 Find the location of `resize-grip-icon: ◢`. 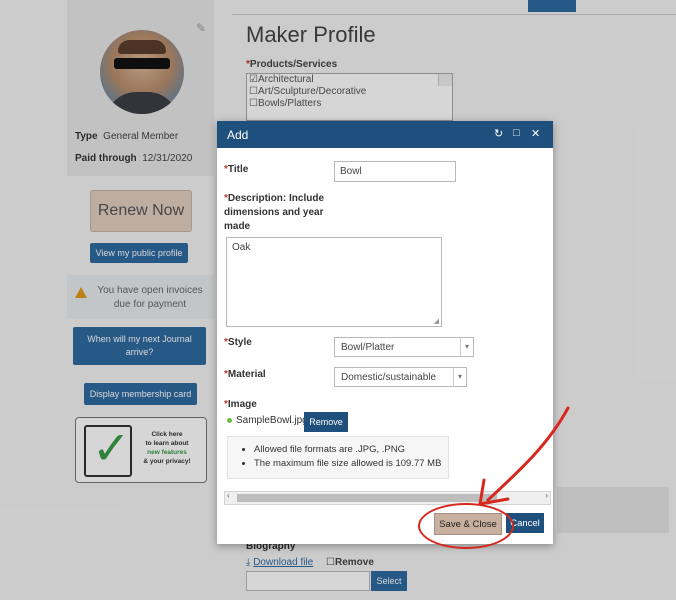

resize-grip-icon: ◢ is located at coordinates (436, 321).